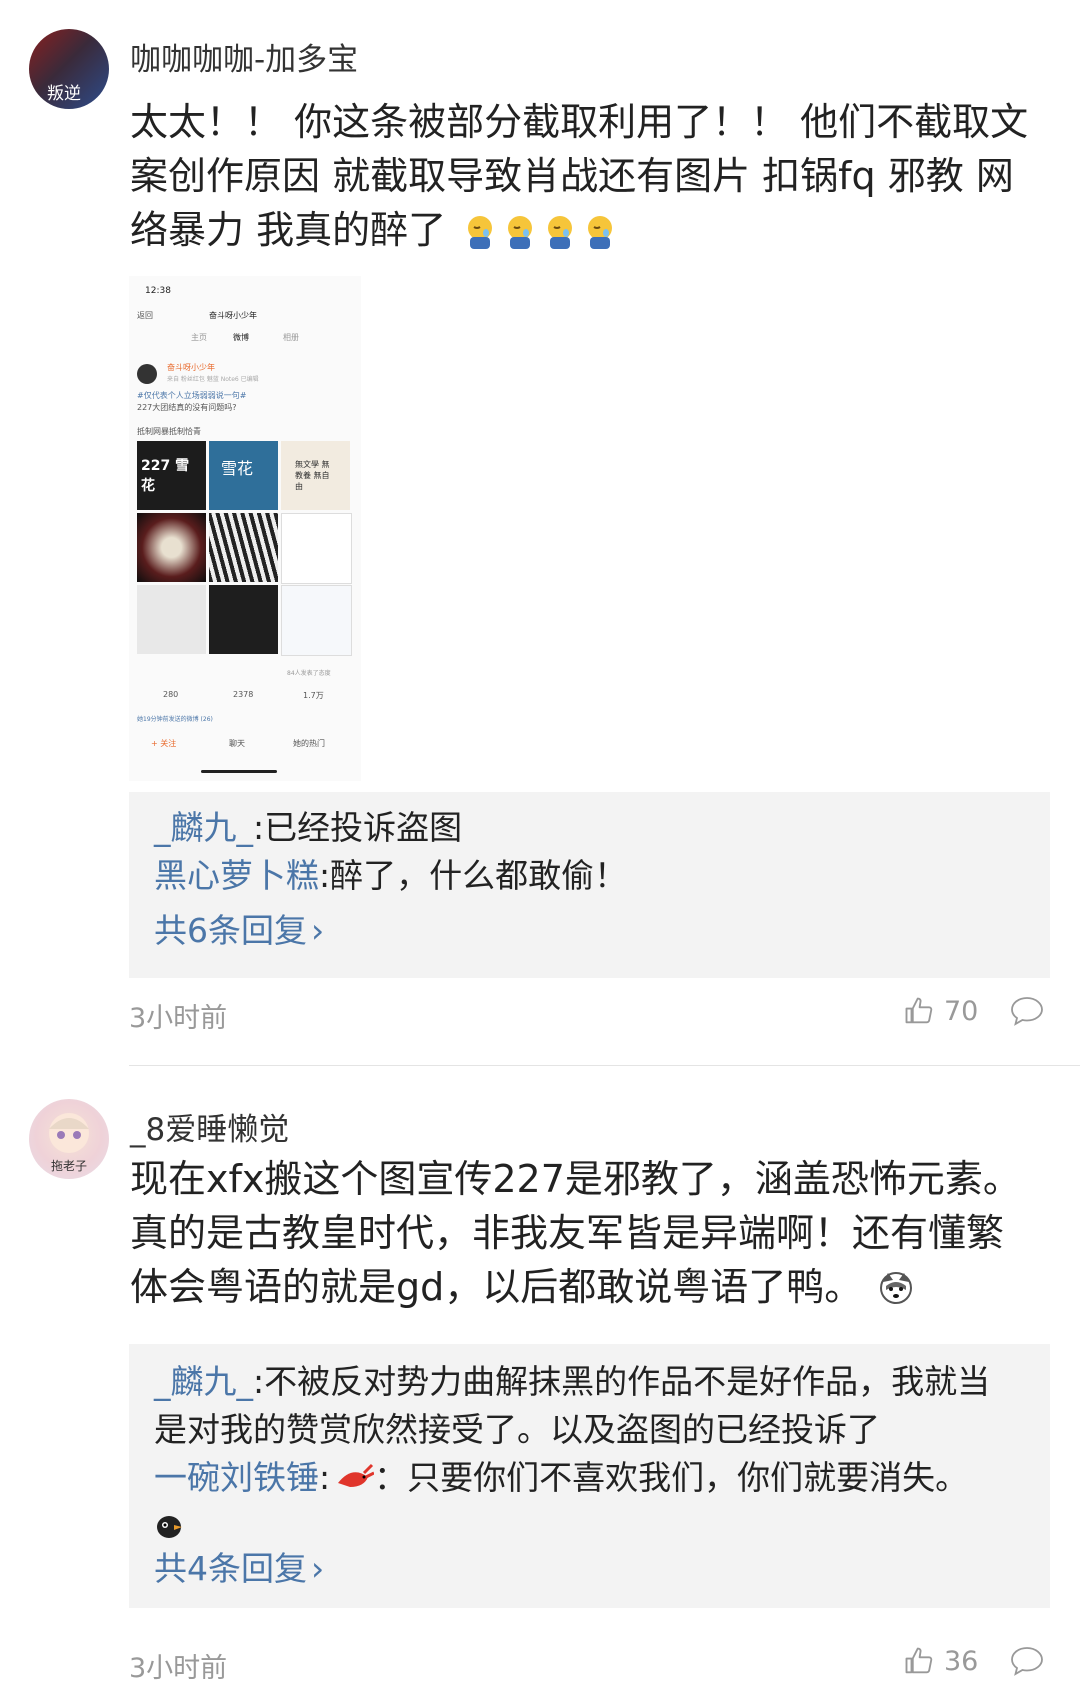  I want to click on username: _8爱睡懒觉, so click(209, 1126).